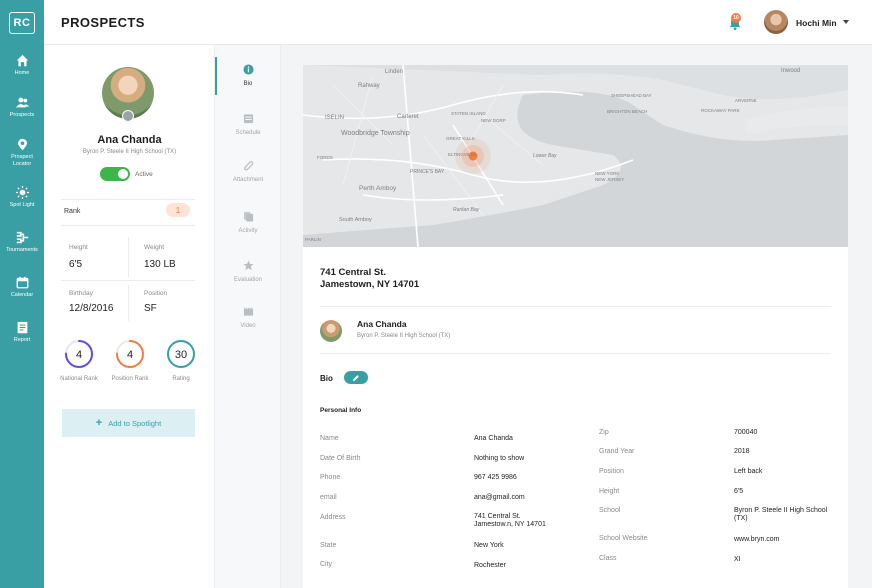  What do you see at coordinates (499, 497) in the screenshot?
I see `field-email-value: ana@gmail.com` at bounding box center [499, 497].